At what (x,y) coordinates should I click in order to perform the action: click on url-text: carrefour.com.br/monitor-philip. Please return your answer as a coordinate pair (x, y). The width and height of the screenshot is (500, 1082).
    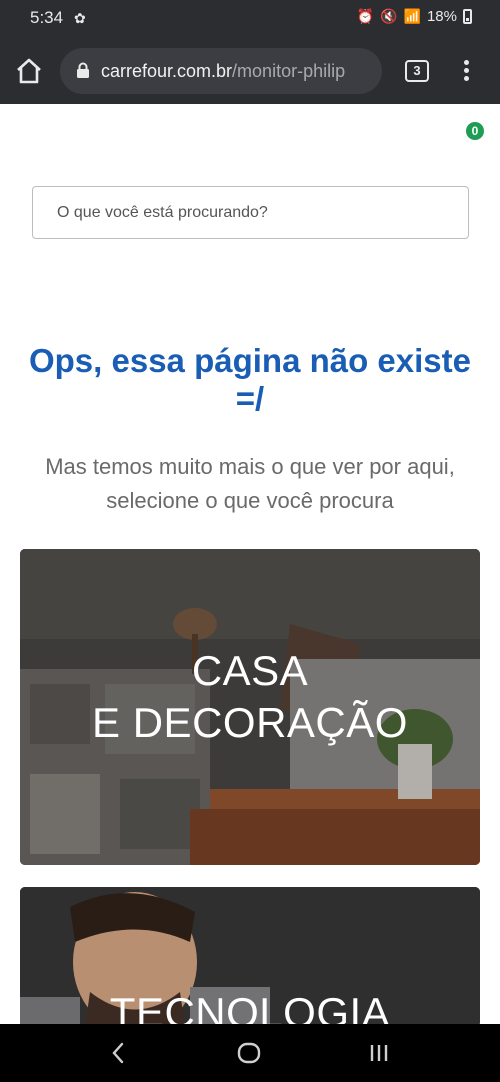
    Looking at the image, I should click on (223, 71).